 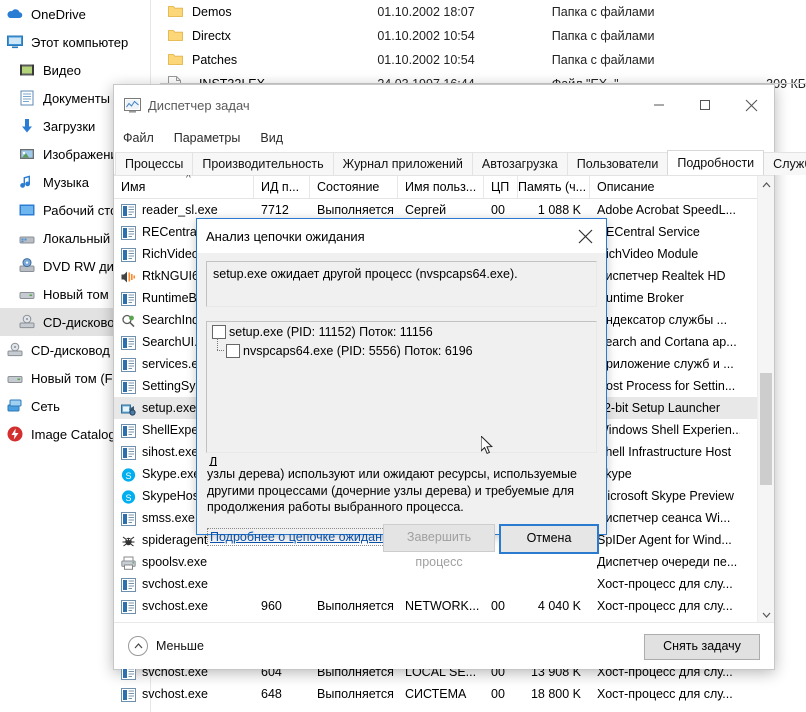 What do you see at coordinates (15, 350) in the screenshot?
I see `cd-drive-icon` at bounding box center [15, 350].